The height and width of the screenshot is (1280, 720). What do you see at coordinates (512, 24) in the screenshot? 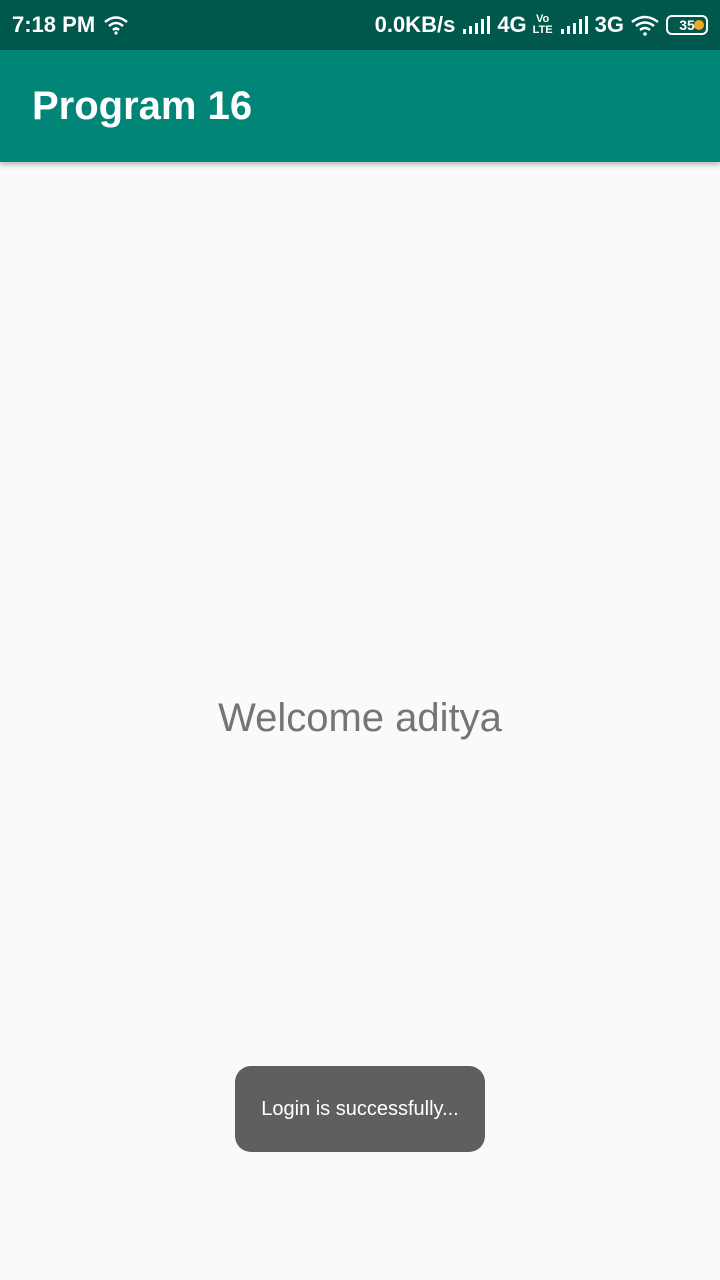
I see `network-4g: 4G` at bounding box center [512, 24].